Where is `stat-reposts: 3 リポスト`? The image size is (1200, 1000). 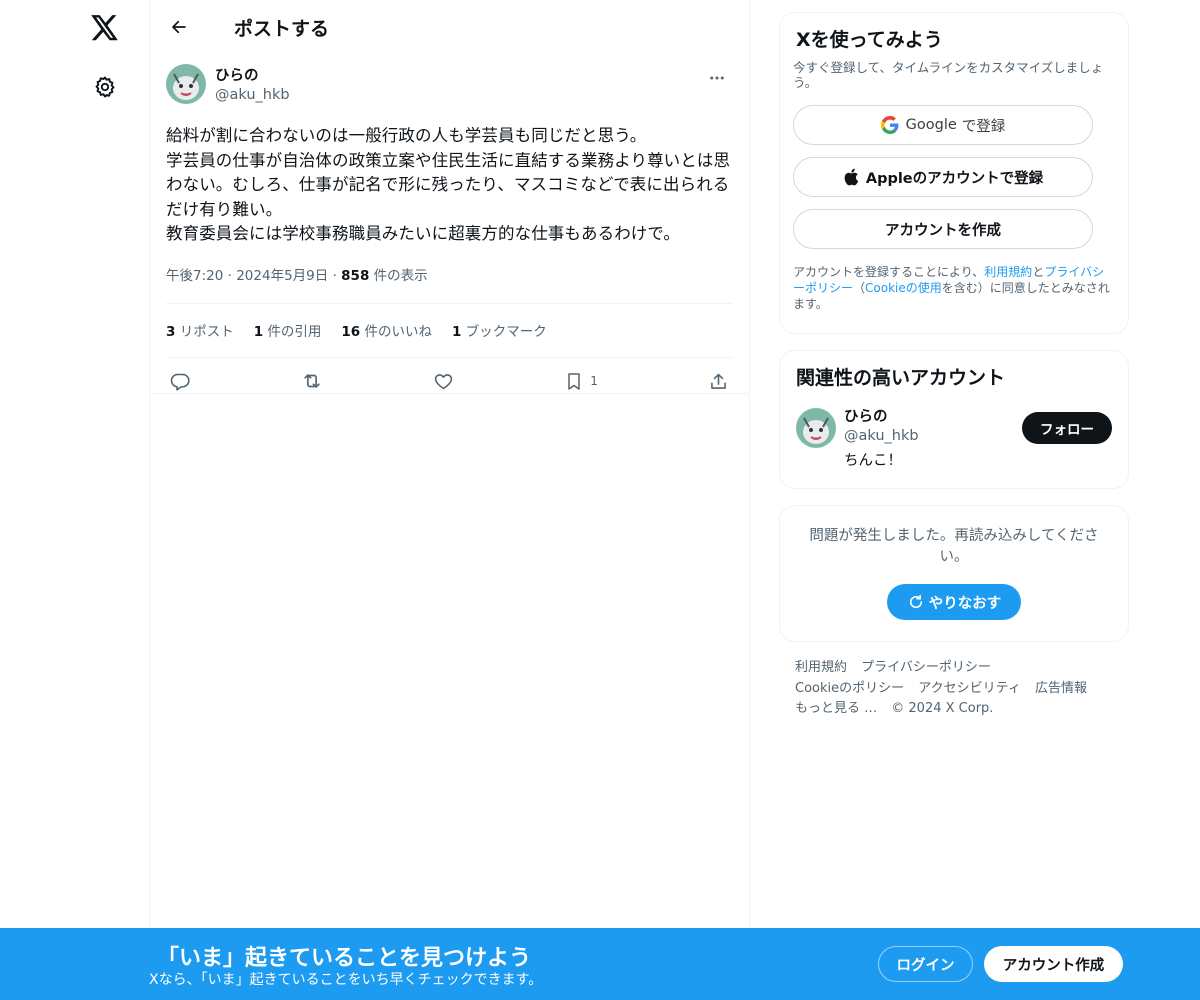
stat-reposts: 3 リポスト is located at coordinates (200, 330).